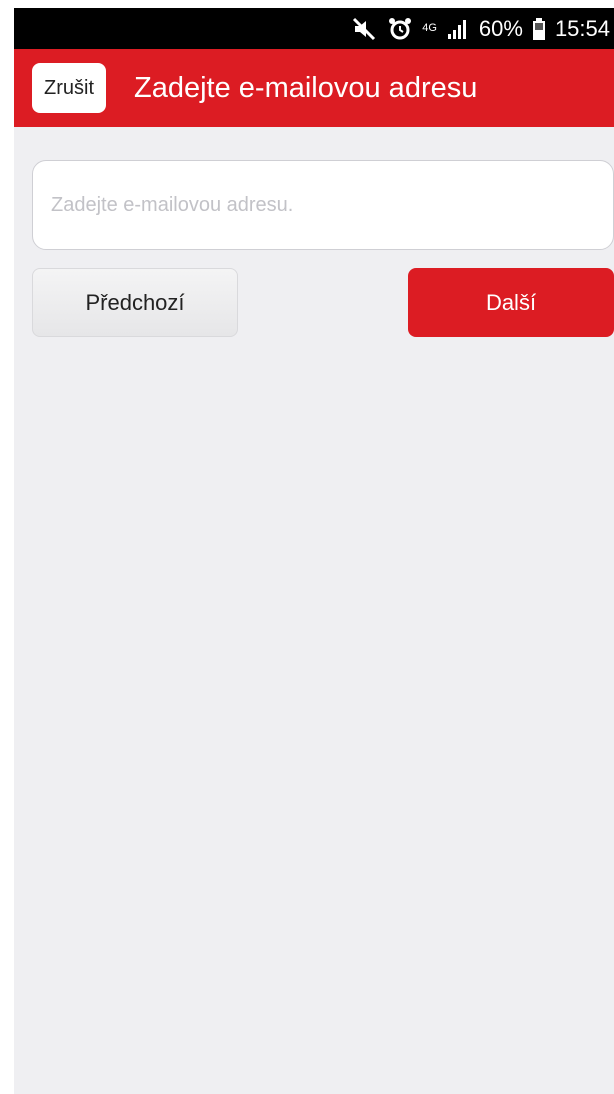  What do you see at coordinates (69, 88) in the screenshot?
I see `cancel-button: Zrušit` at bounding box center [69, 88].